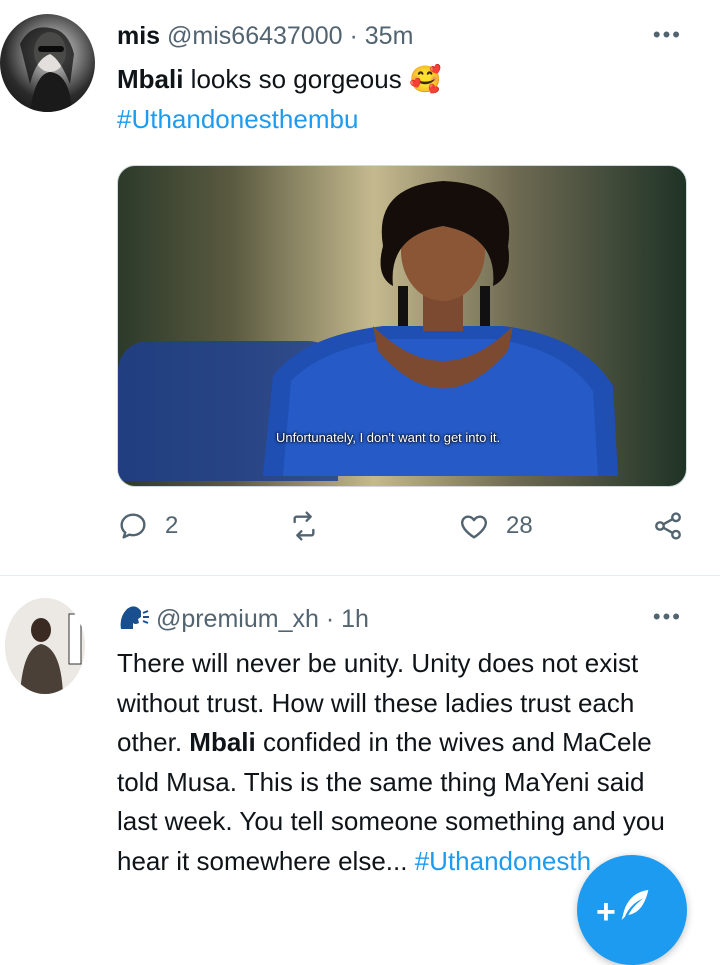  I want to click on tweet-2-header: @premium_xh · 1h, so click(243, 618).